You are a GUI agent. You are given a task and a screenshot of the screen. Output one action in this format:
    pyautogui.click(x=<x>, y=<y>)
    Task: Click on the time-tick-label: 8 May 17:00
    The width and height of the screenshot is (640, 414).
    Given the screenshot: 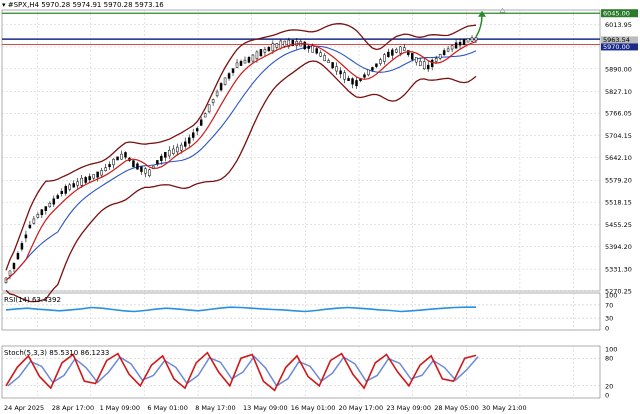 What is the action you would take?
    pyautogui.click(x=215, y=408)
    